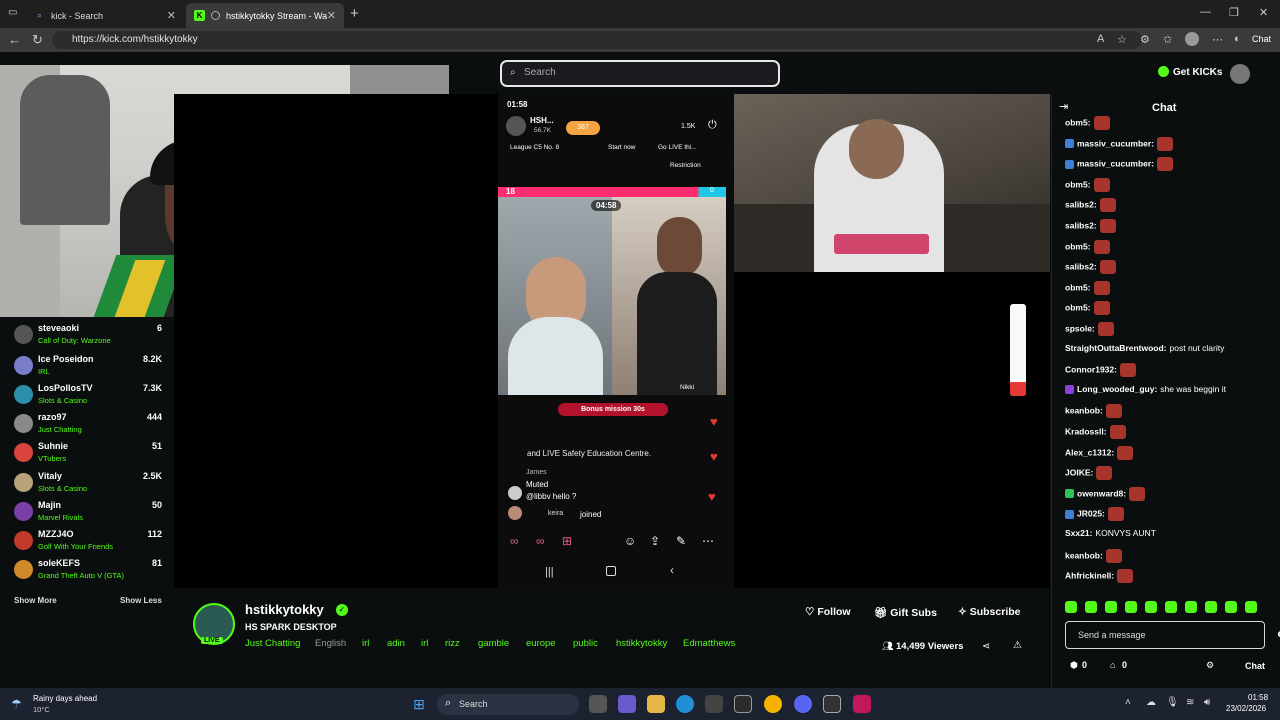  Describe the element at coordinates (284, 609) in the screenshot. I see `channel-name: hstikkytokky` at that location.